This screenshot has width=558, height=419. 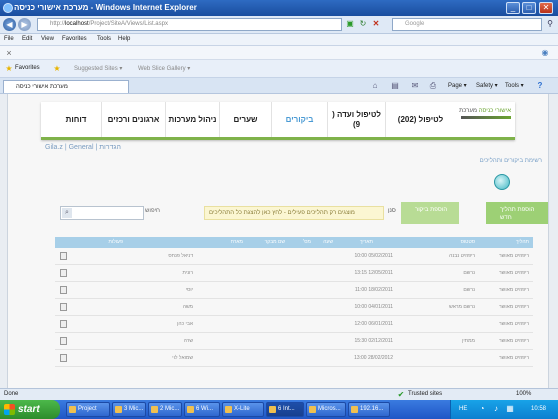 What do you see at coordinates (502, 182) in the screenshot?
I see `refresh-round-button` at bounding box center [502, 182].